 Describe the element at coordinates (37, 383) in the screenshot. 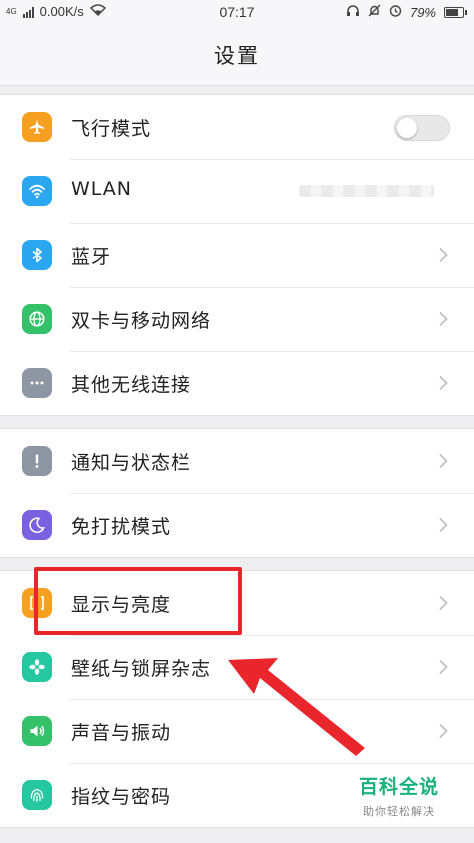

I see `more-dots-icon` at that location.